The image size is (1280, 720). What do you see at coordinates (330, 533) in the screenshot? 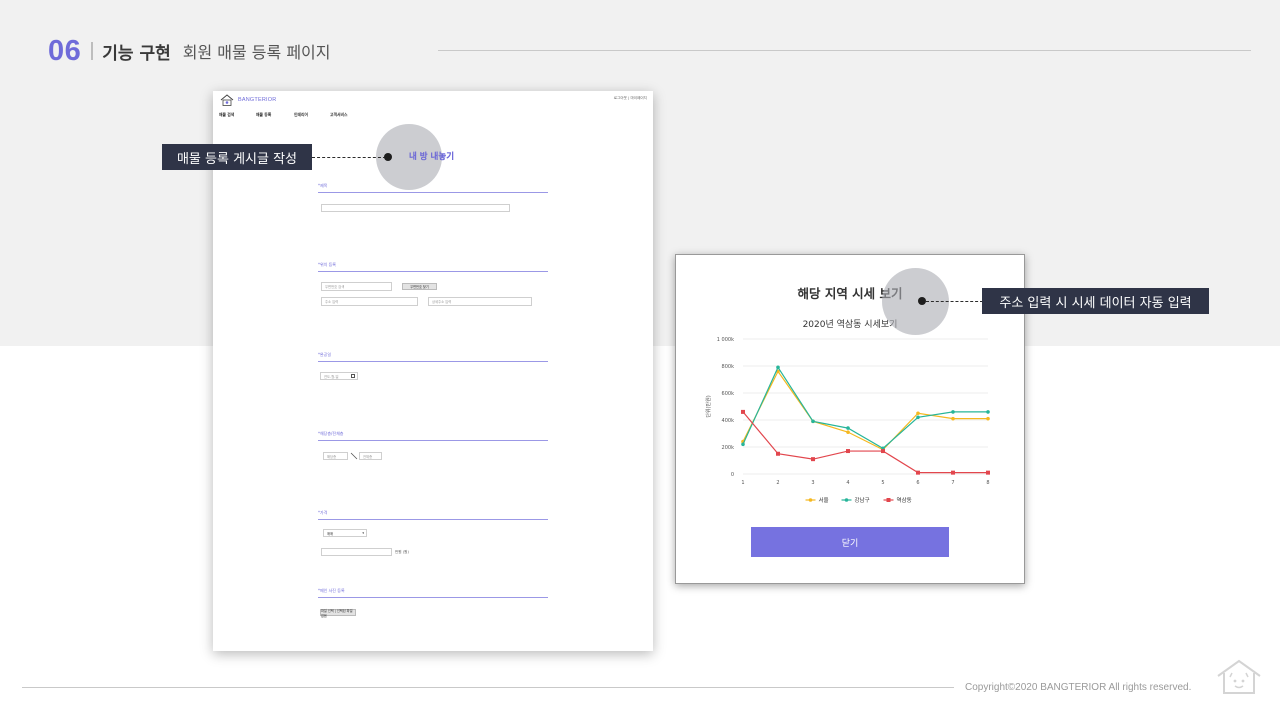
I see `price-type-value: 매매` at bounding box center [330, 533].